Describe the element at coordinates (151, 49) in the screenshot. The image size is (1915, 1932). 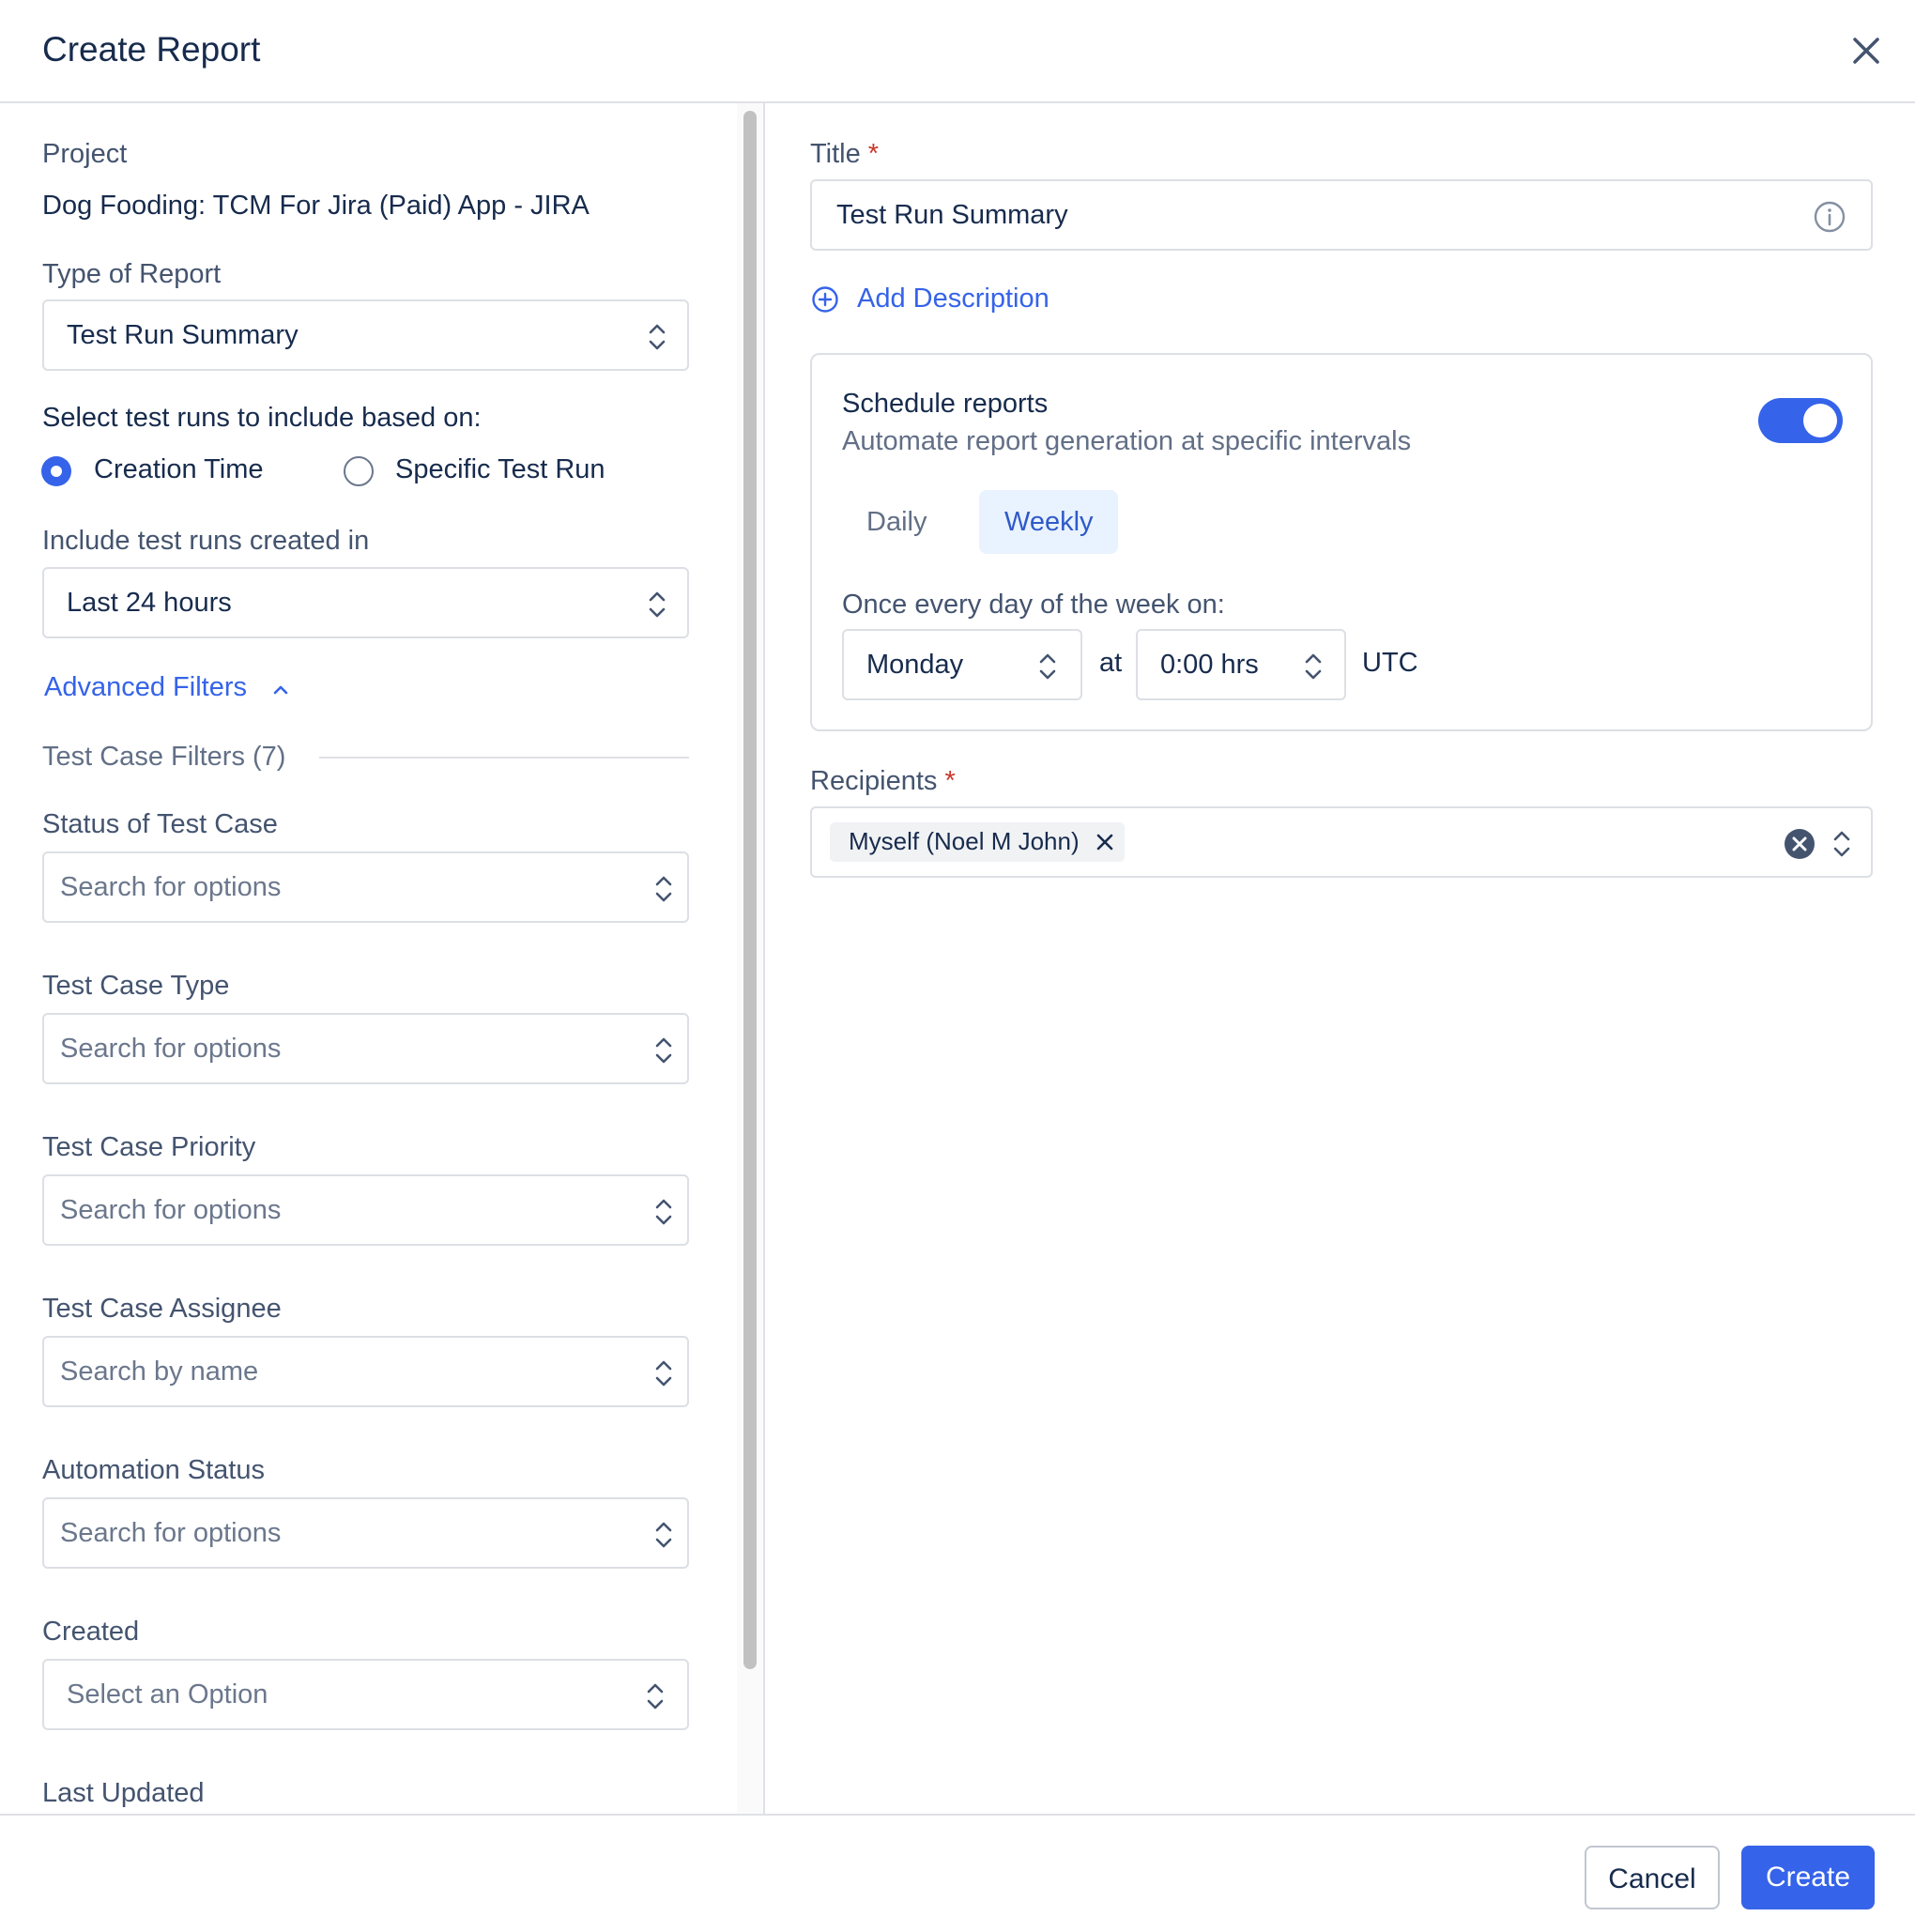
I see `dialog-title: Create Report` at that location.